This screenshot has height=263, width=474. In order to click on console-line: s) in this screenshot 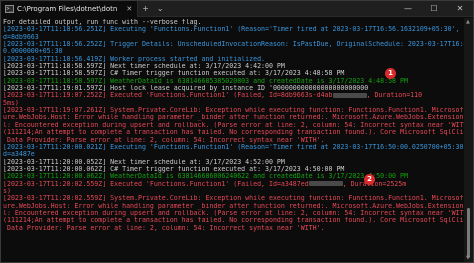, I will do `click(233, 191)`.